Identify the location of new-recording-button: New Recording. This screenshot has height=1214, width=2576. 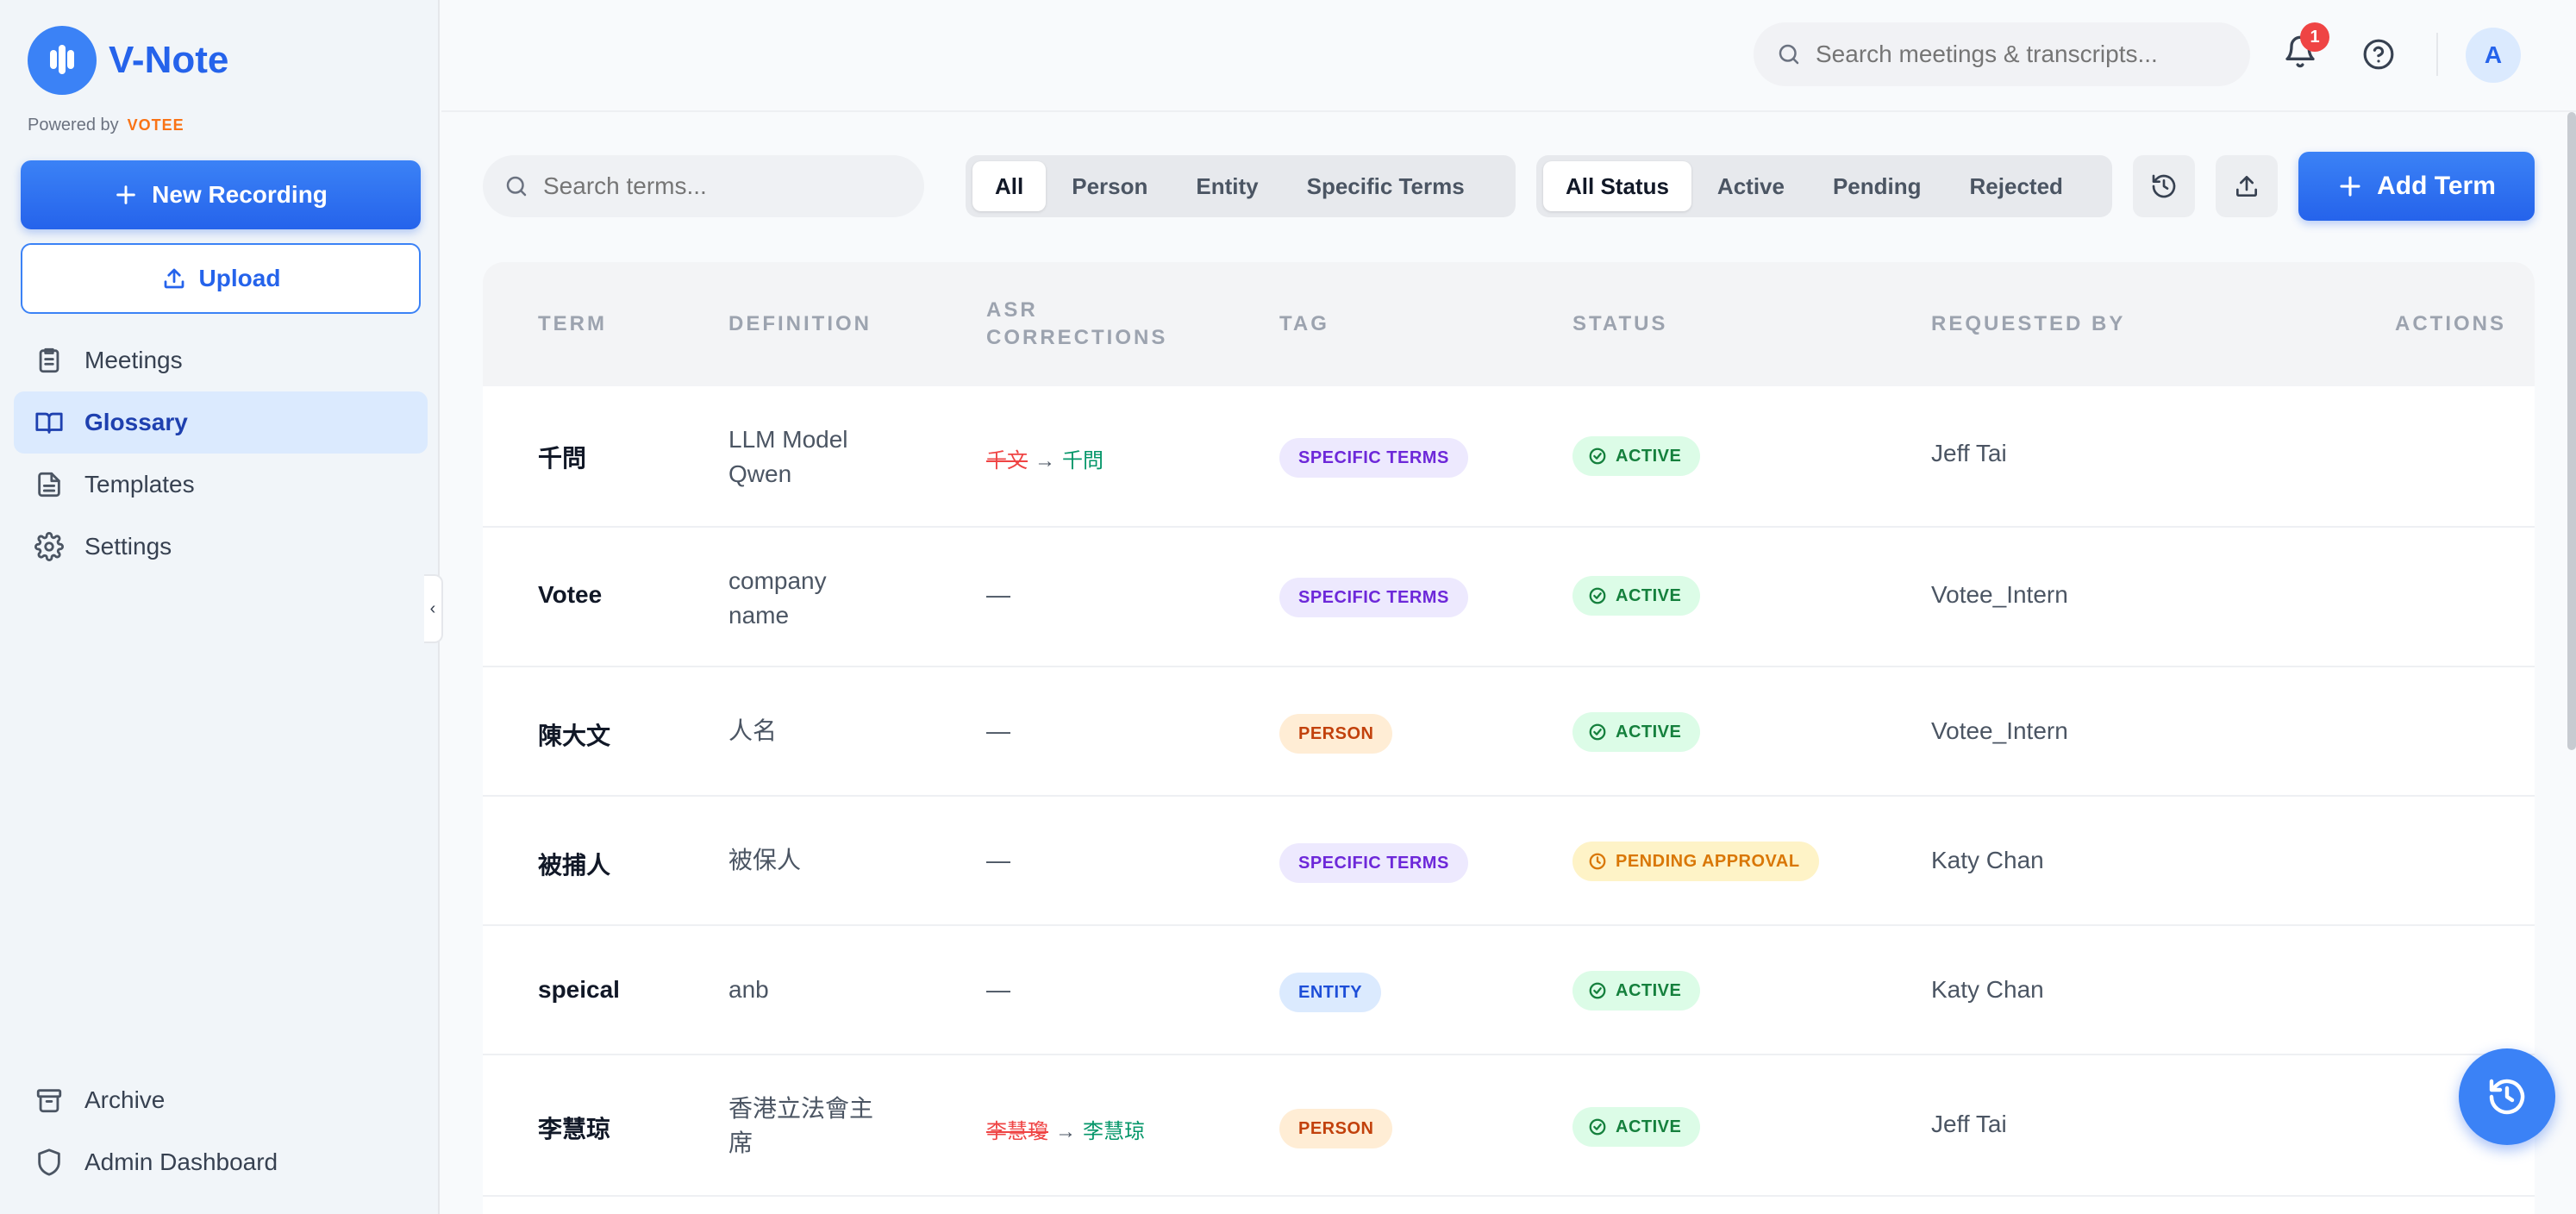
(221, 194).